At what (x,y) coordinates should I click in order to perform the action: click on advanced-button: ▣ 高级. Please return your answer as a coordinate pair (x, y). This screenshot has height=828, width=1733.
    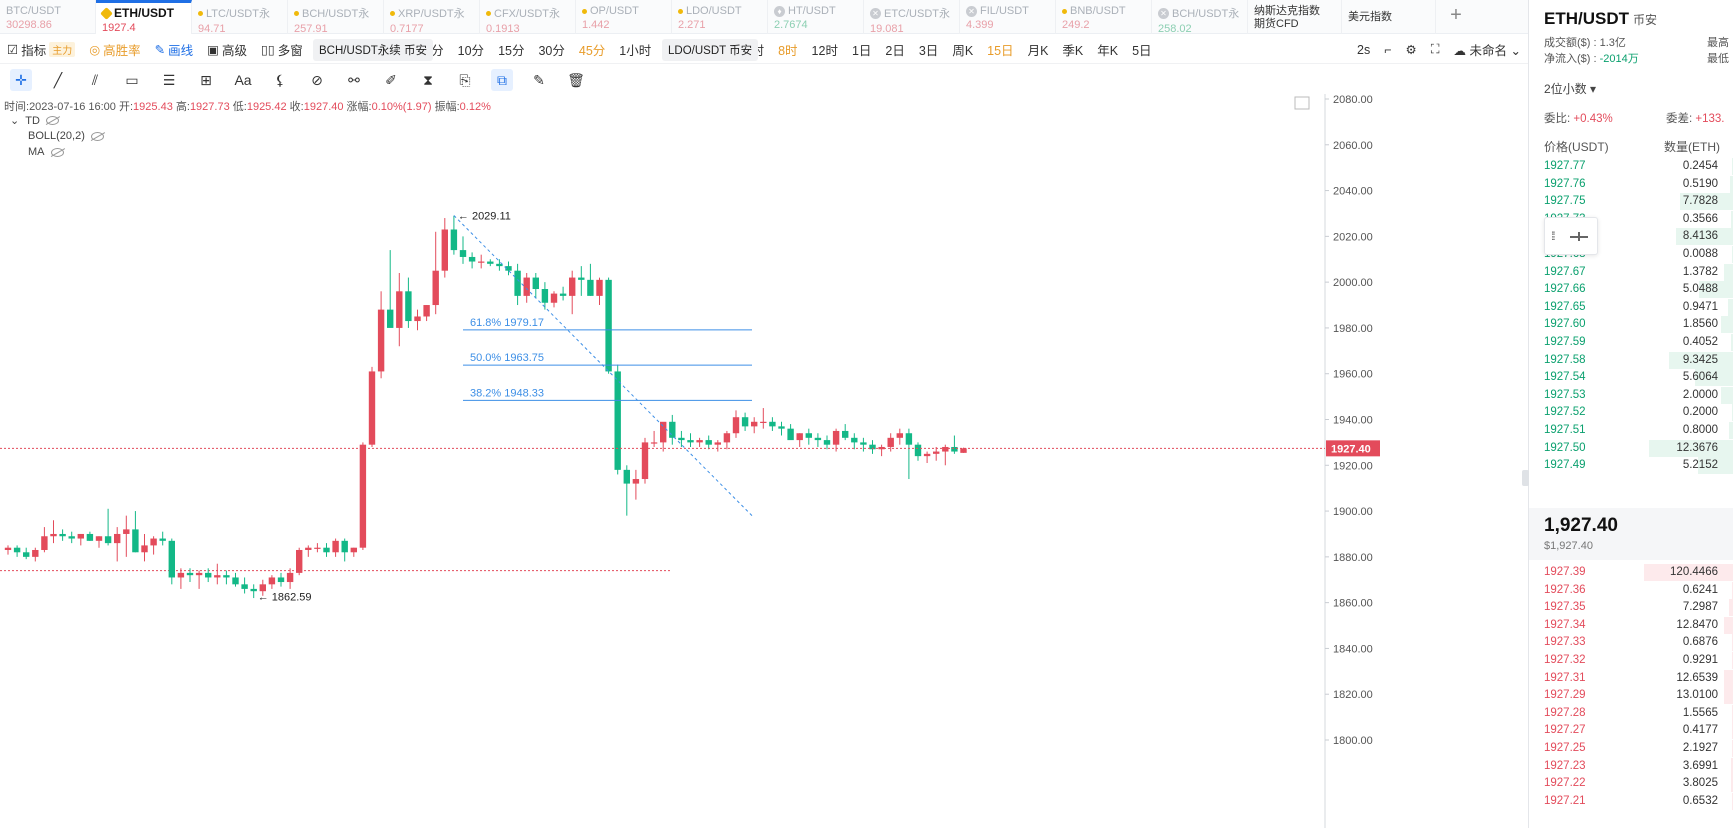
    Looking at the image, I should click on (227, 49).